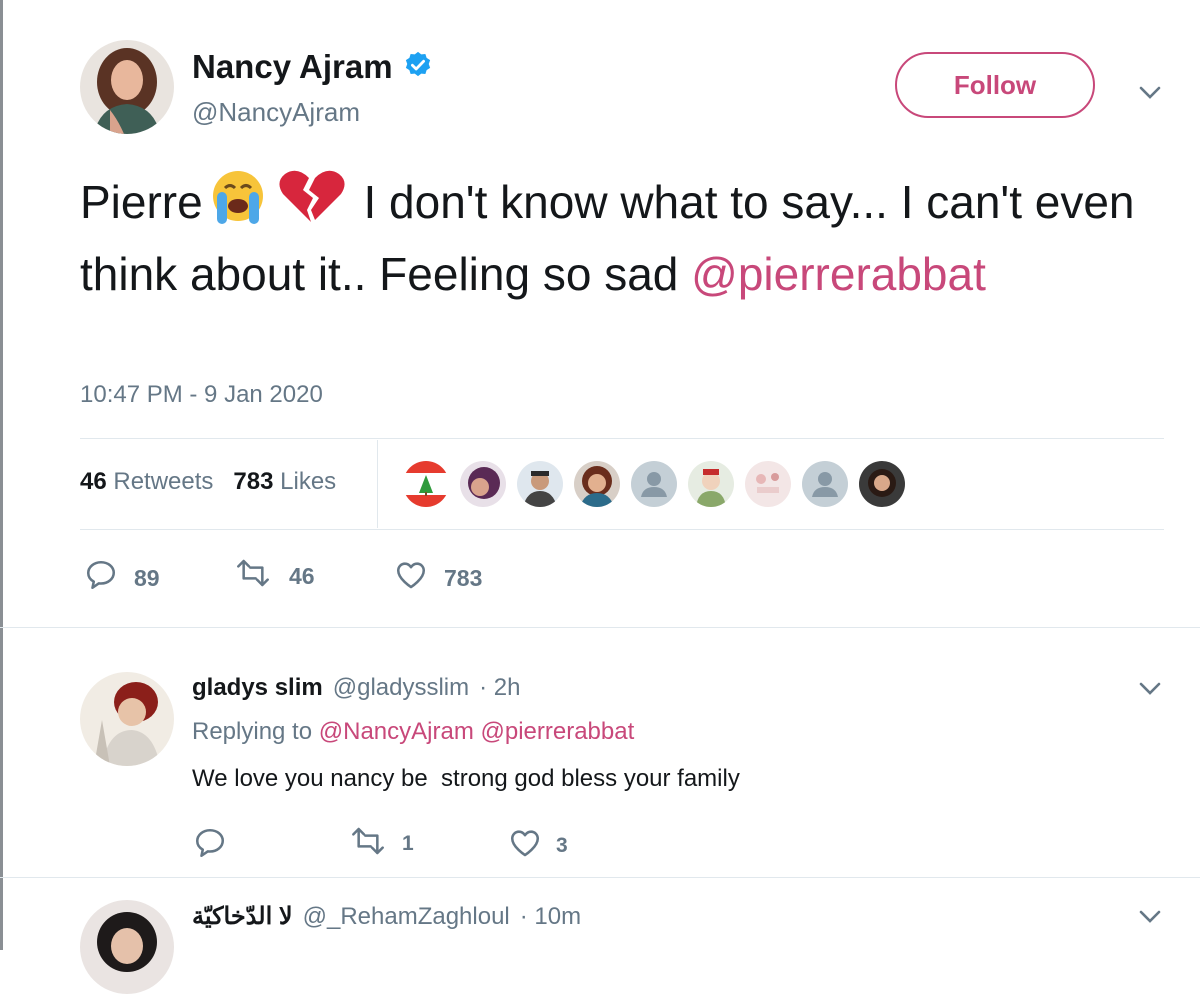 Image resolution: width=1200 pixels, height=994 pixels. Describe the element at coordinates (302, 575) in the screenshot. I see `retweet-count: 46` at that location.